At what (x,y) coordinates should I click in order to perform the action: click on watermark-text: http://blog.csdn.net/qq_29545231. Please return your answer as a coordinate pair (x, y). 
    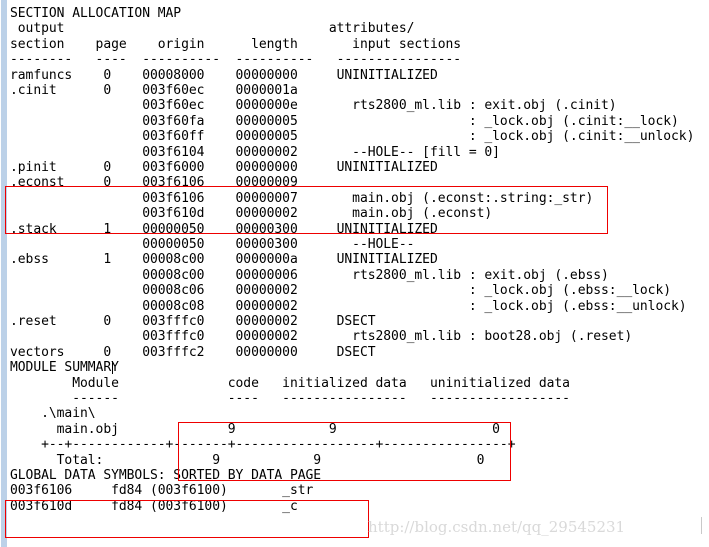
    Looking at the image, I should click on (497, 527).